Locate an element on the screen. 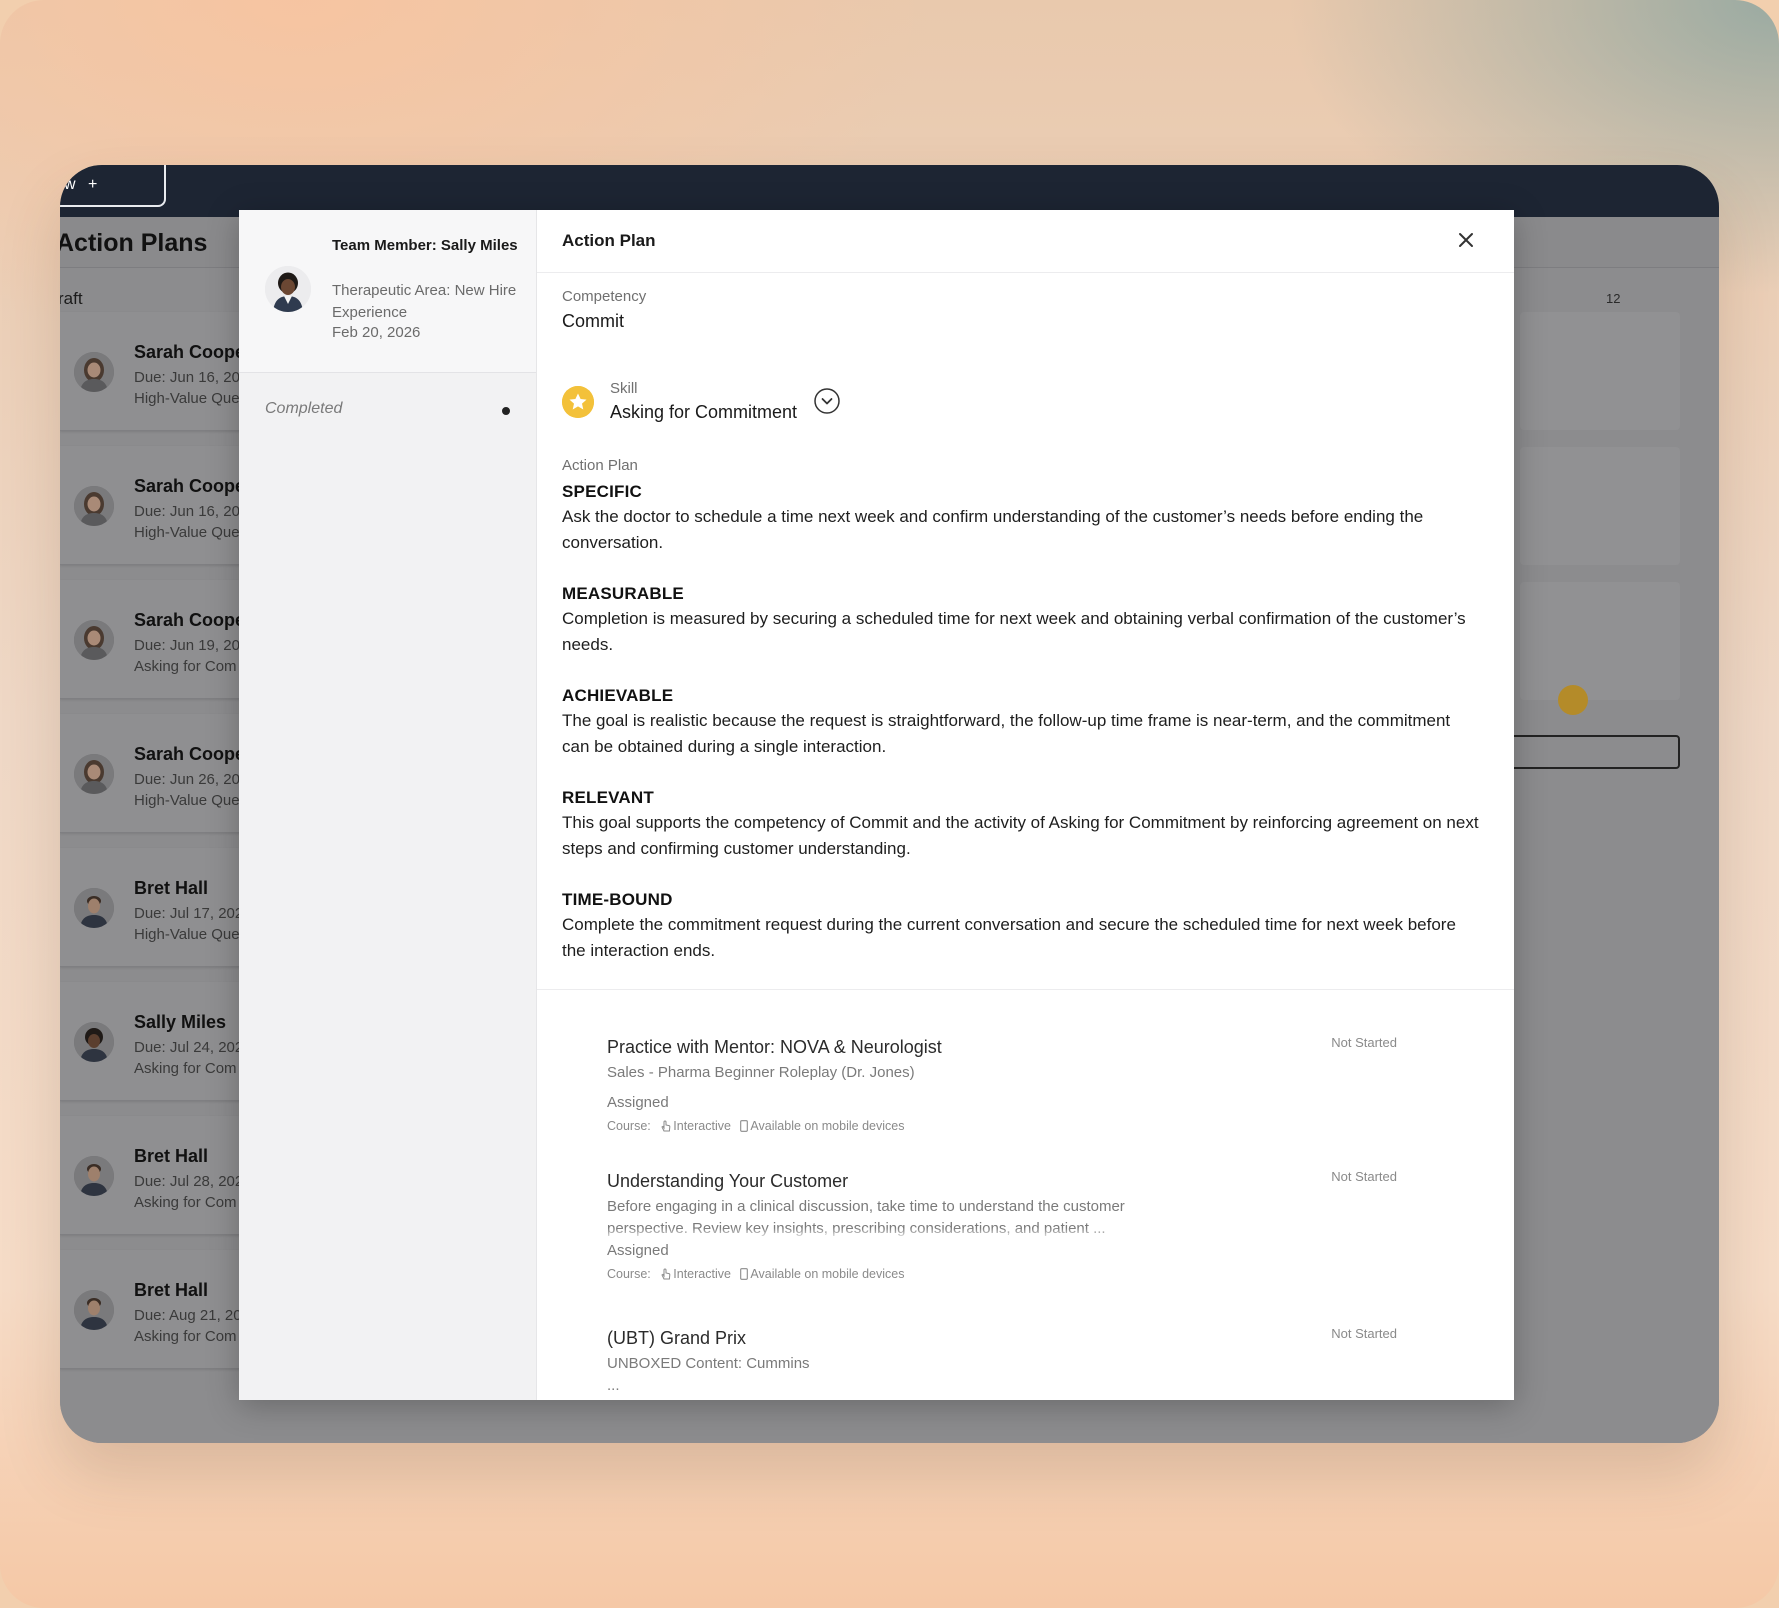  competency-label: Competency is located at coordinates (604, 296).